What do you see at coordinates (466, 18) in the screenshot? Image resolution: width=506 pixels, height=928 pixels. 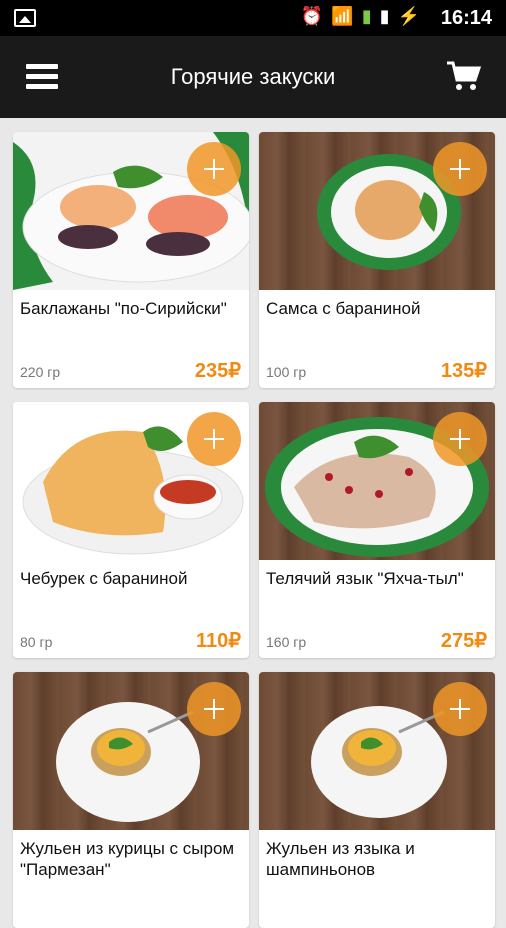 I see `clock: 16:14` at bounding box center [466, 18].